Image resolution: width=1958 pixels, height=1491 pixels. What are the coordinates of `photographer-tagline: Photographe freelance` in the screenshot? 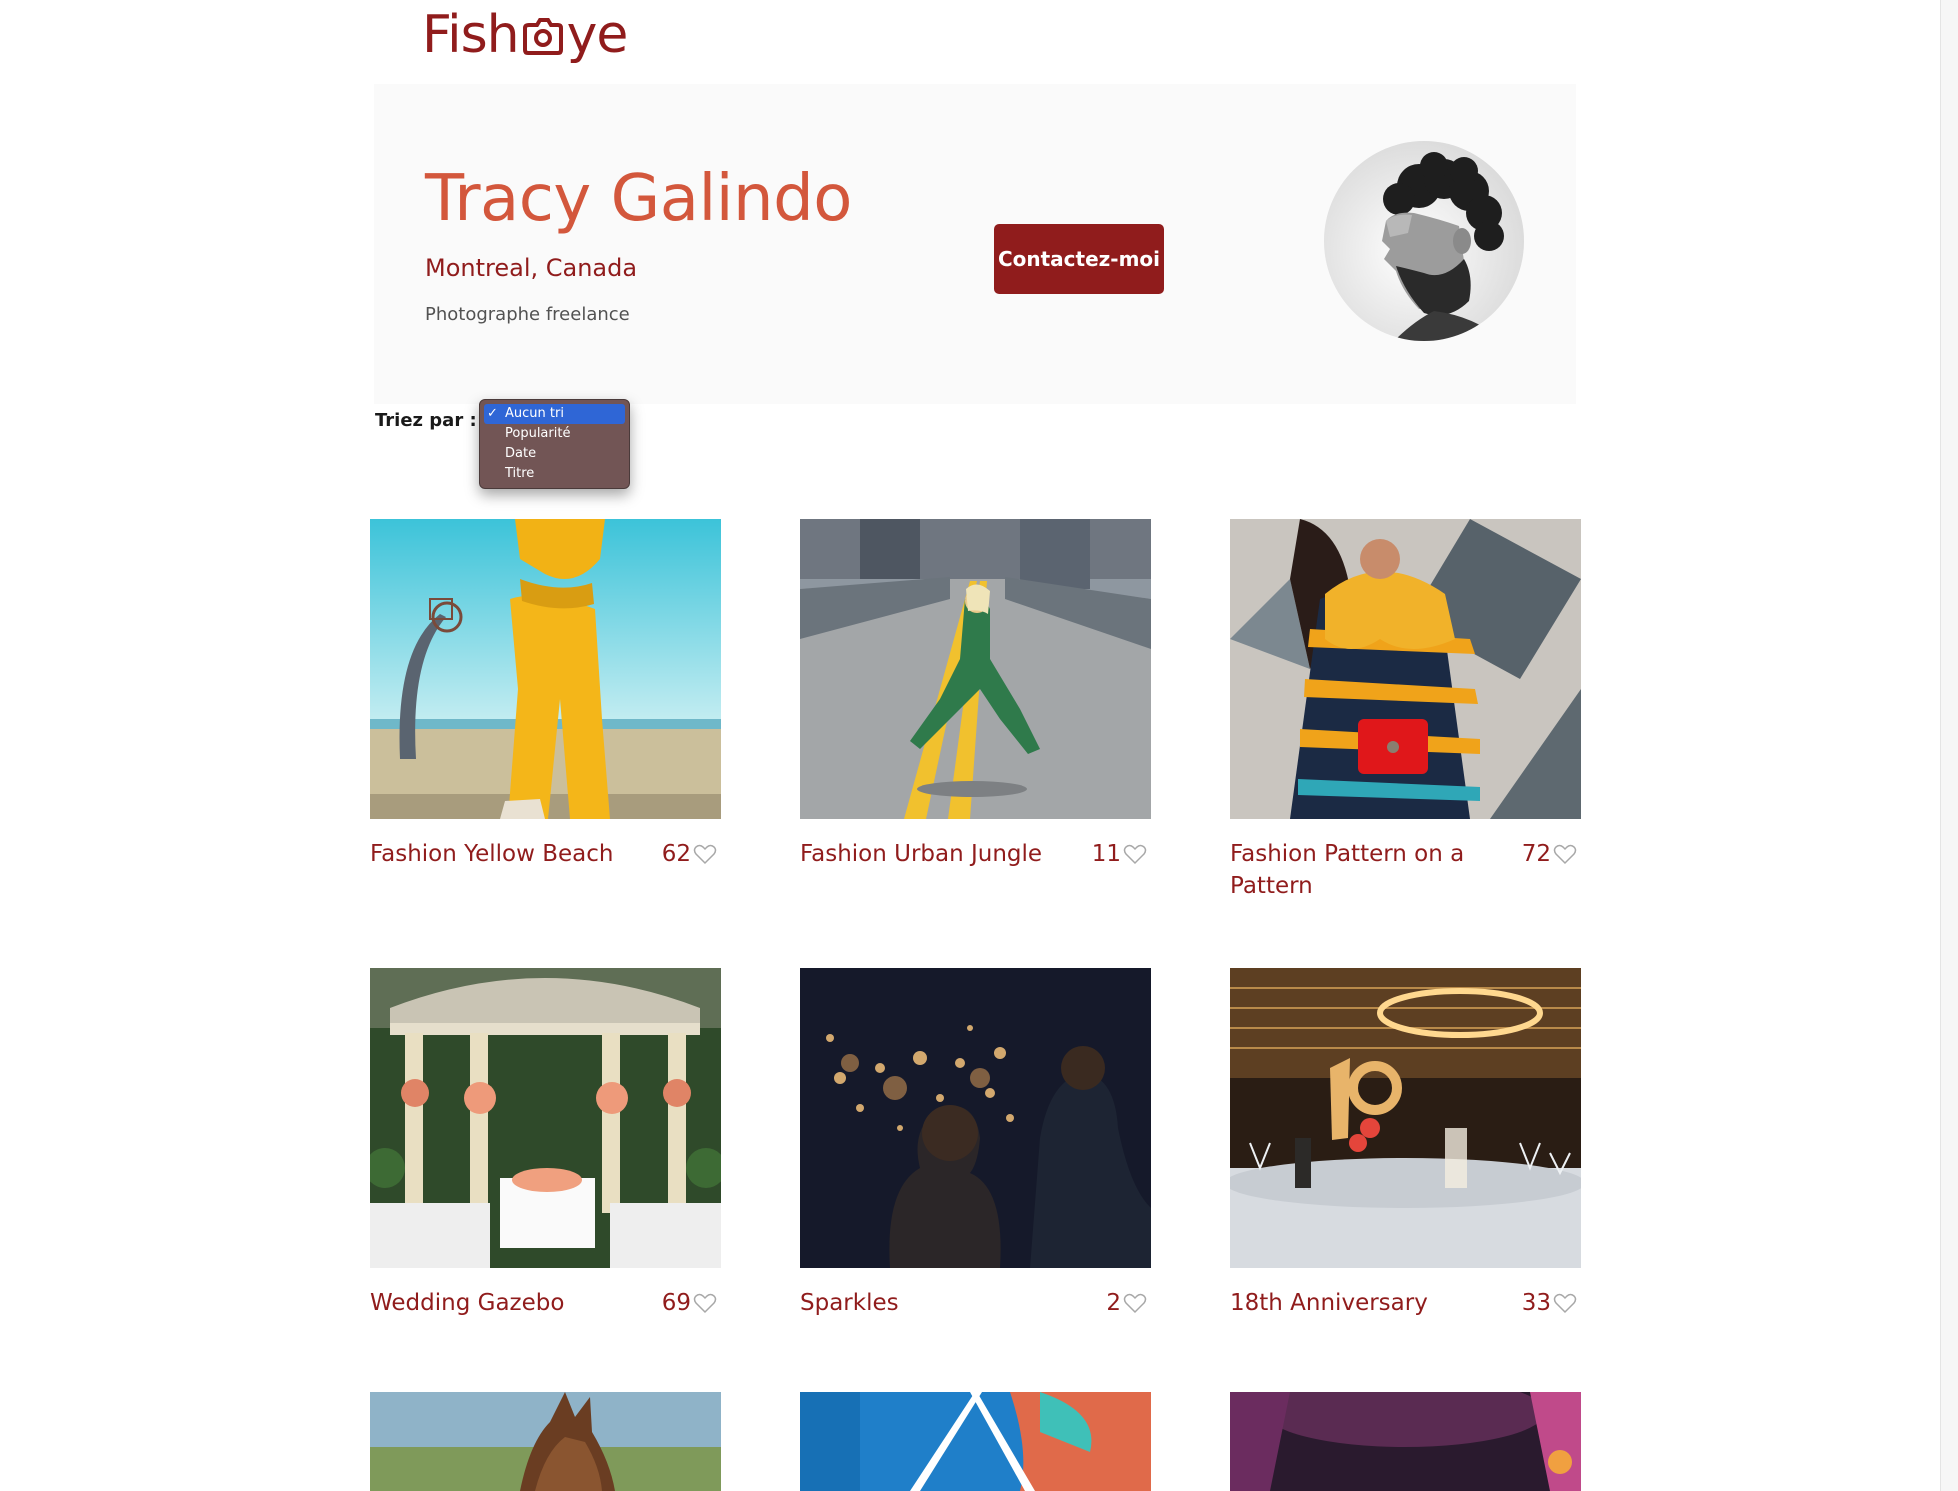 It's located at (527, 314).